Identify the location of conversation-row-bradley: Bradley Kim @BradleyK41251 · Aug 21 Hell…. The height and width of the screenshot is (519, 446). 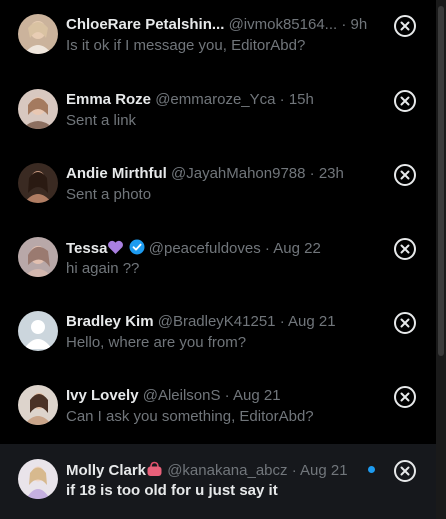
(218, 333).